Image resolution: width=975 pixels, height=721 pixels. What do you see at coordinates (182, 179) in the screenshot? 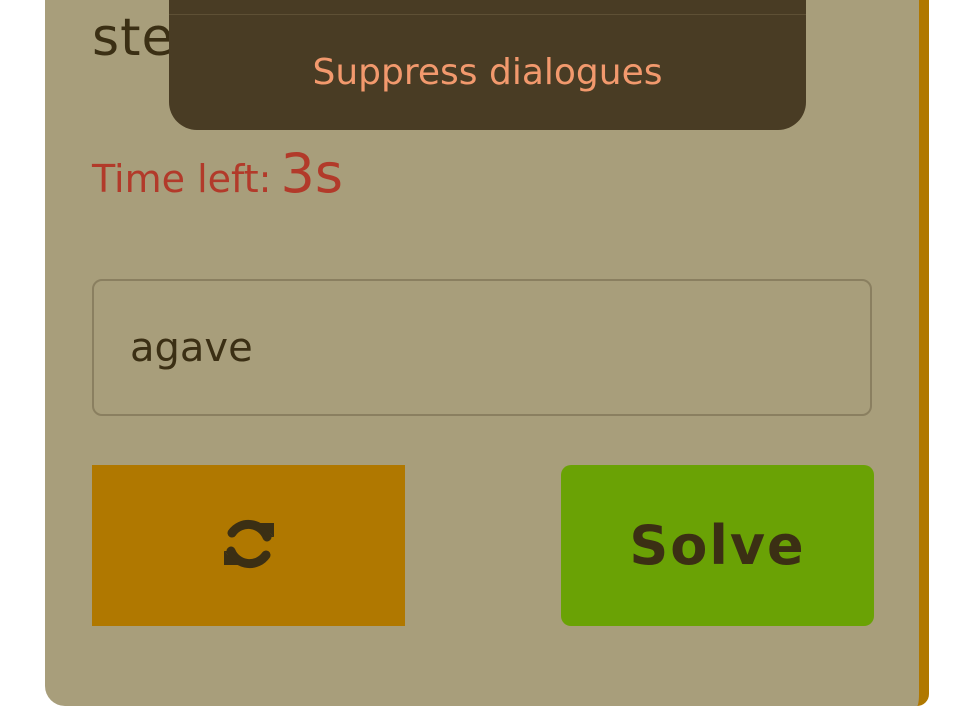
I see `timer-label: Time left:` at bounding box center [182, 179].